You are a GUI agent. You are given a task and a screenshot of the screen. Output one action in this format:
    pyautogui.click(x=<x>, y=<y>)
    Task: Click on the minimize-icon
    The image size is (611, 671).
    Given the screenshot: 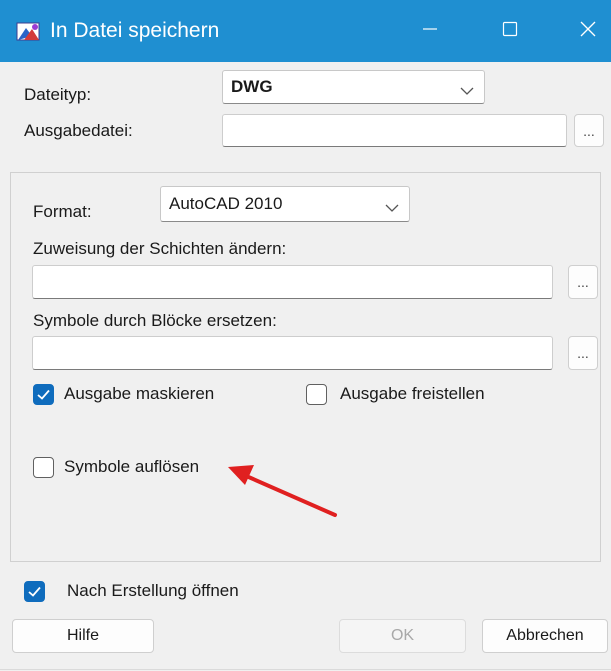 What is the action you would take?
    pyautogui.click(x=430, y=31)
    